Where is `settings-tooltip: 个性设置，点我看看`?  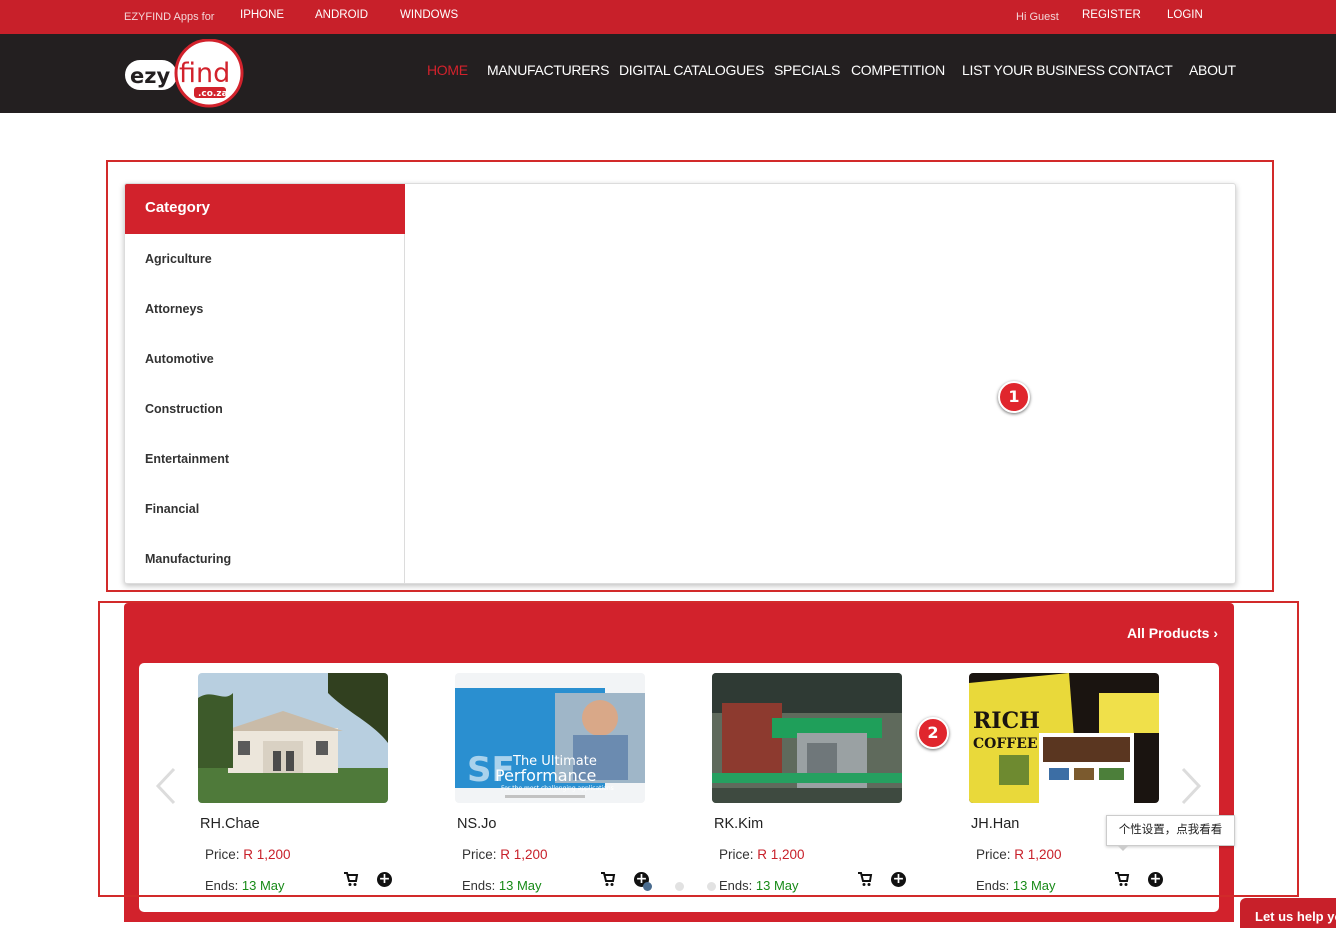
settings-tooltip: 个性设置，点我看看 is located at coordinates (1170, 833).